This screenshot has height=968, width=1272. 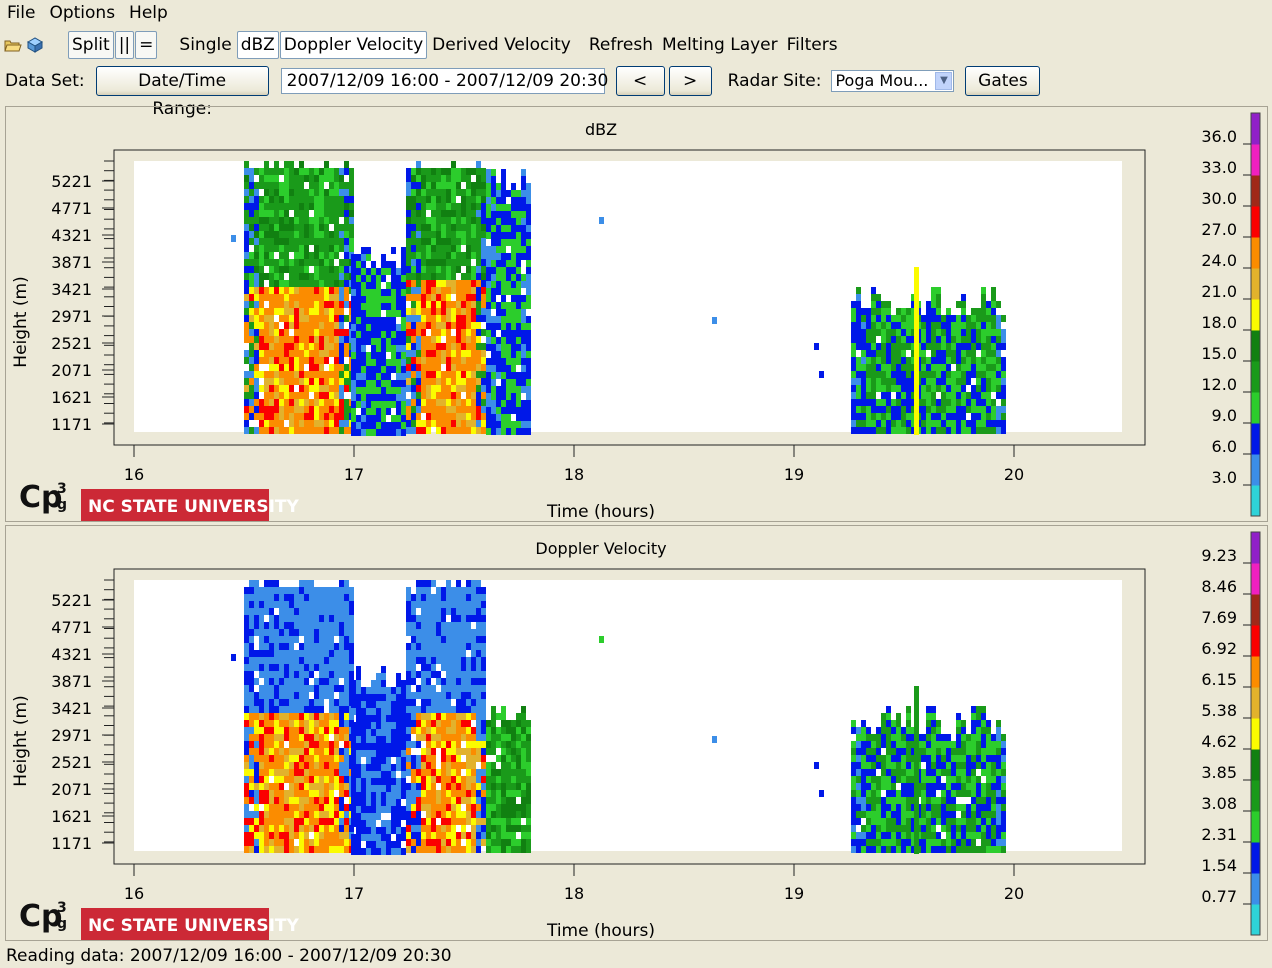 I want to click on radar-site-select: Poga Mou... ▼, so click(x=893, y=81).